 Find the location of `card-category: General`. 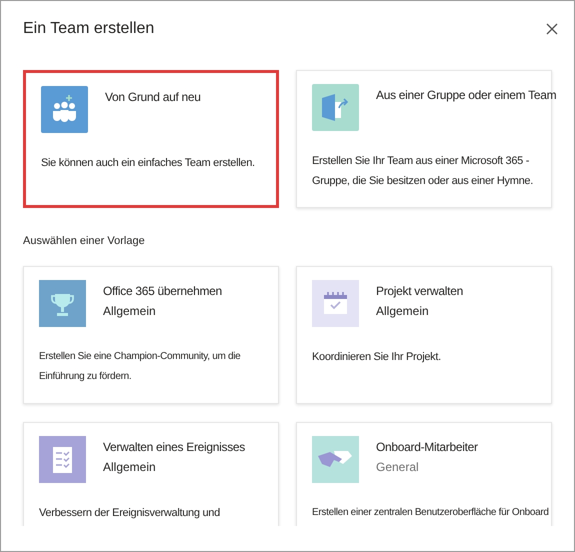

card-category: General is located at coordinates (398, 466).